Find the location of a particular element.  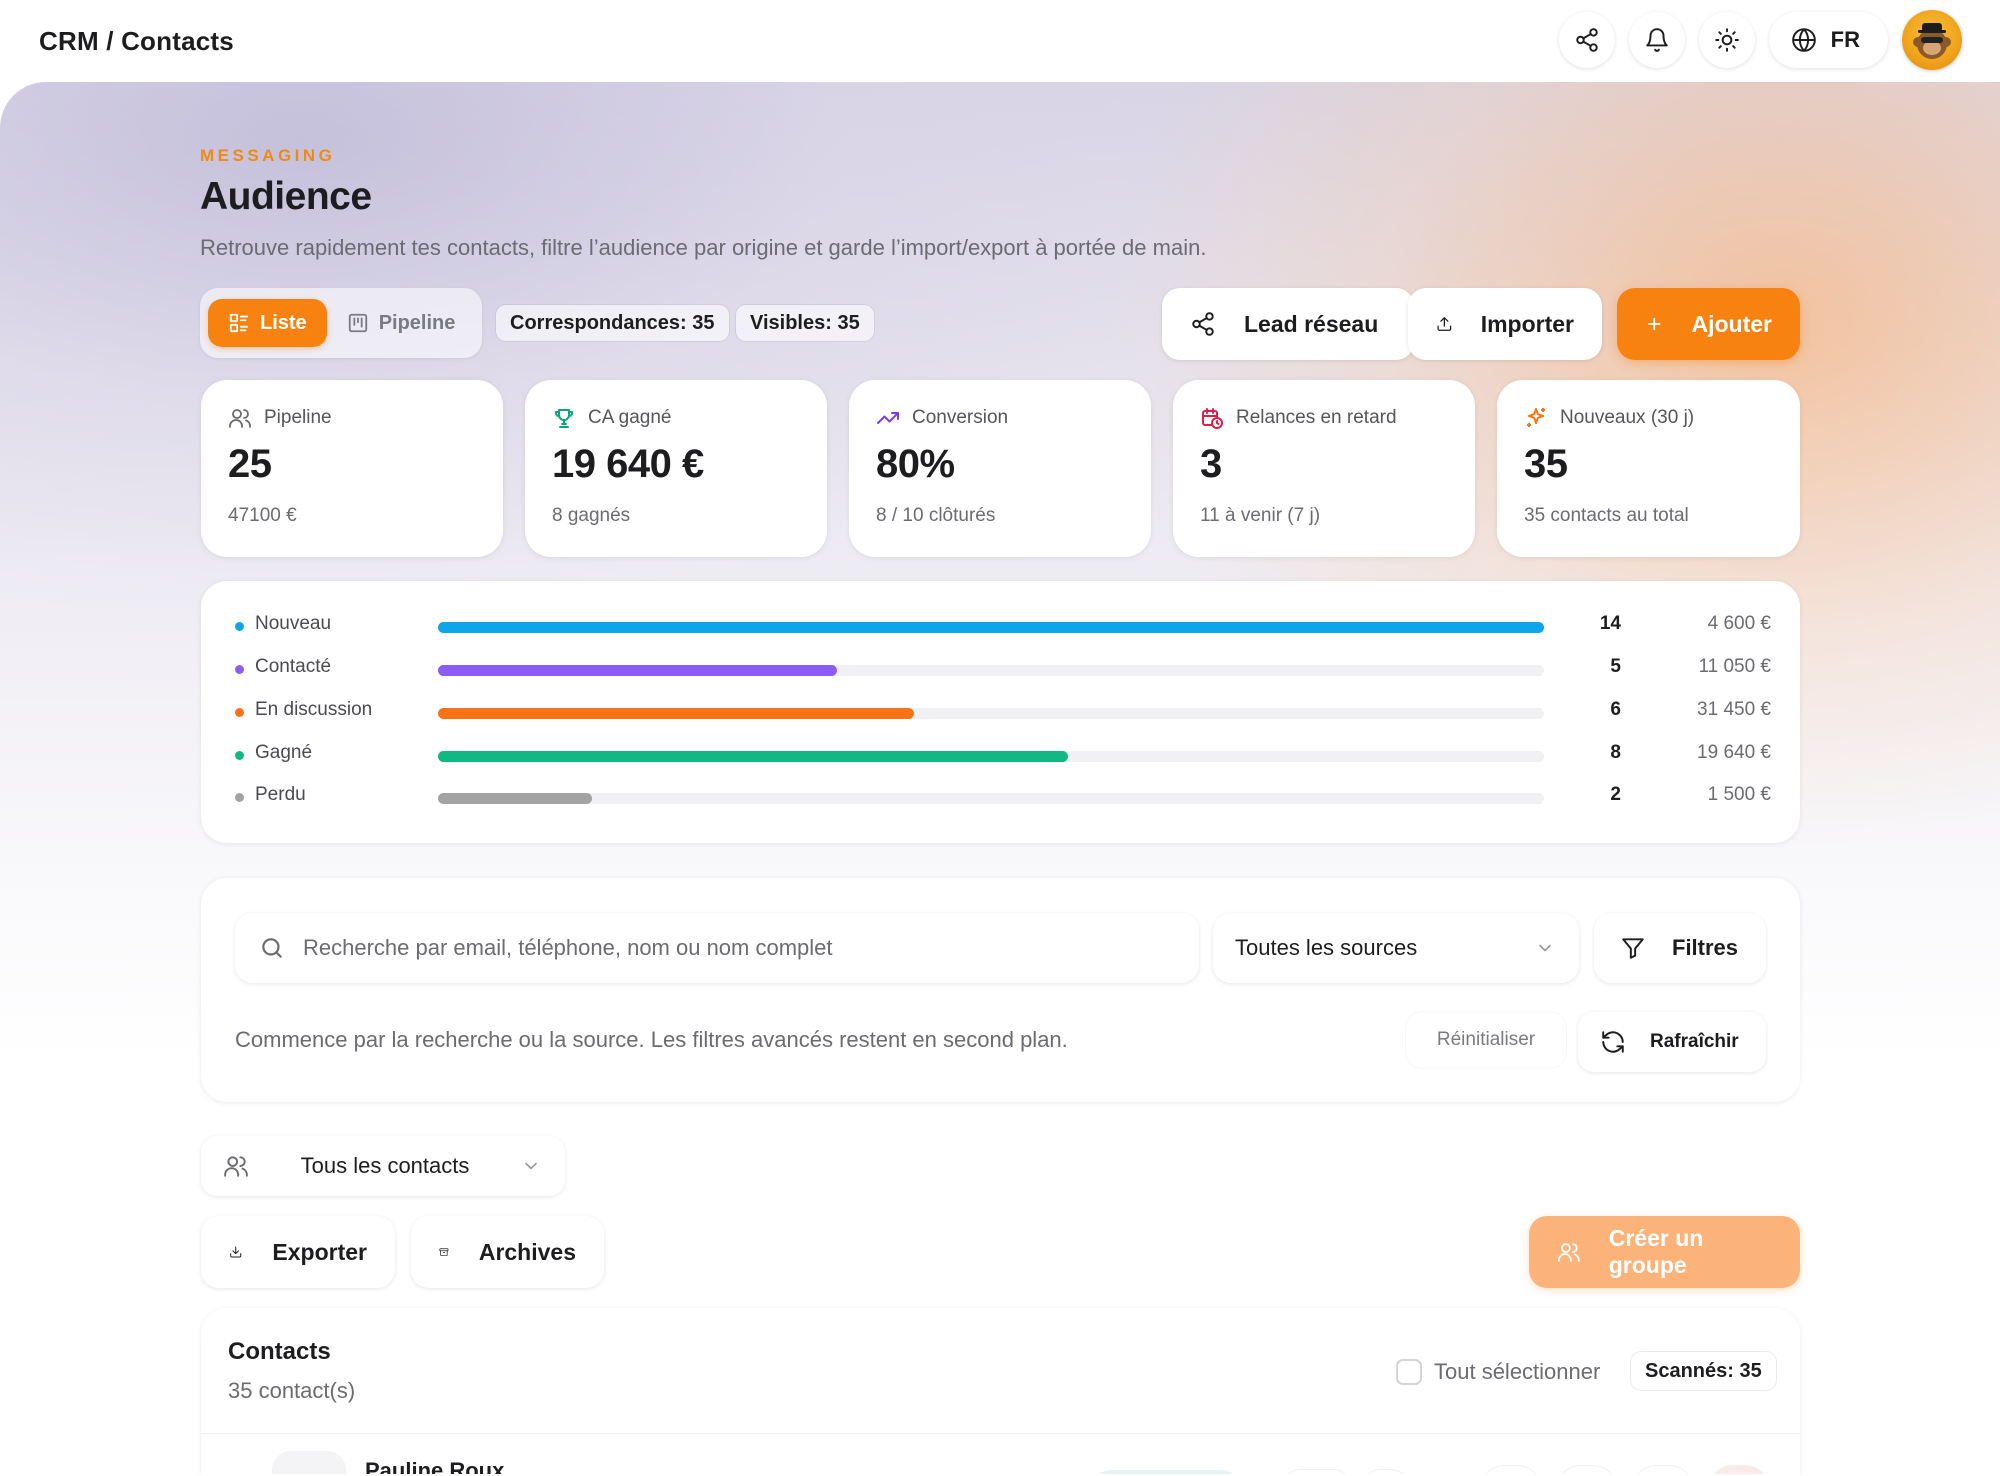

stage-label: Perdu is located at coordinates (280, 794).